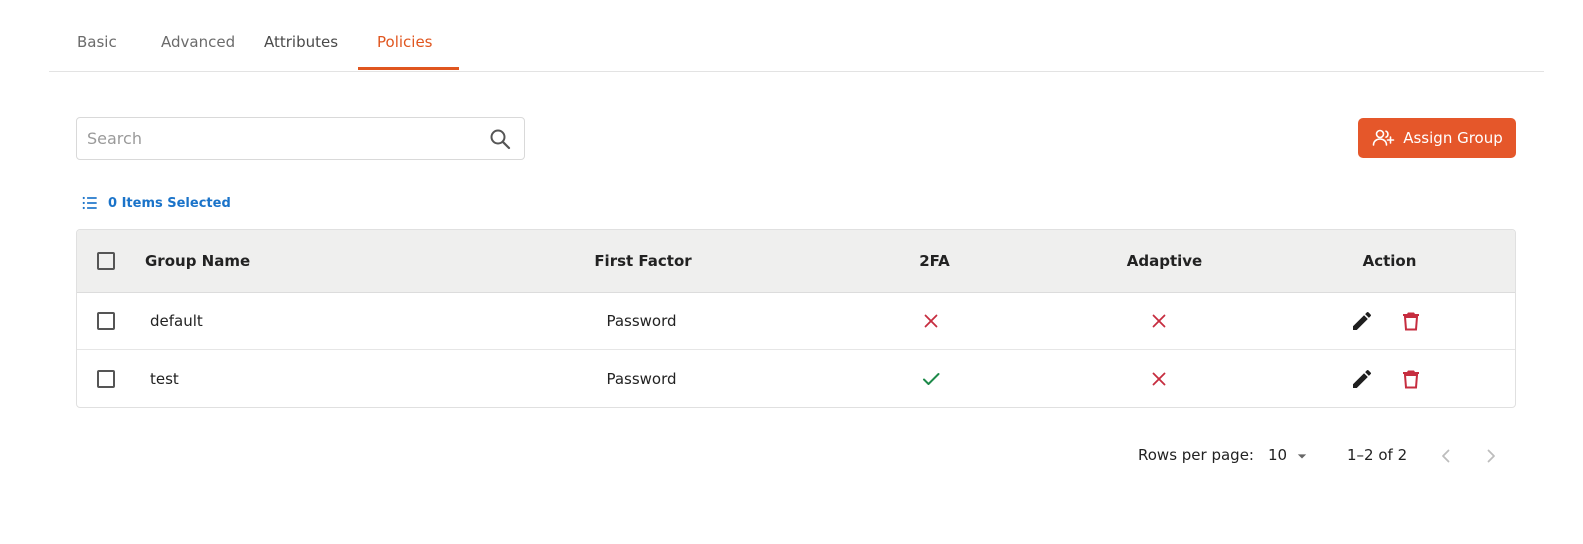 Image resolution: width=1583 pixels, height=544 pixels. What do you see at coordinates (197, 261) in the screenshot?
I see `header-group-name: Group Name` at bounding box center [197, 261].